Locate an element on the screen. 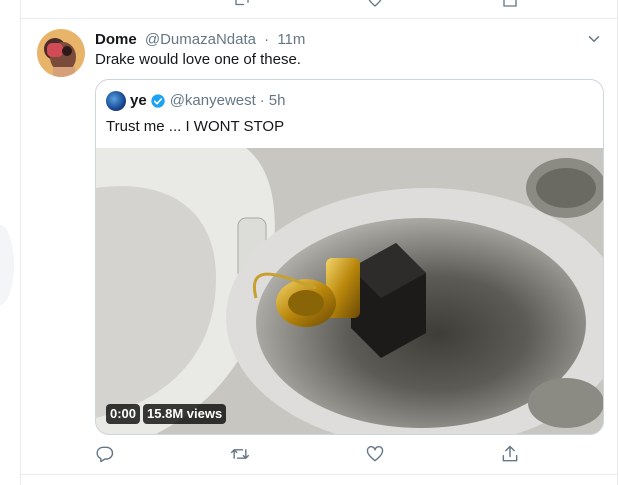 The image size is (619, 485). video-duration-badge: 0:00 is located at coordinates (123, 414).